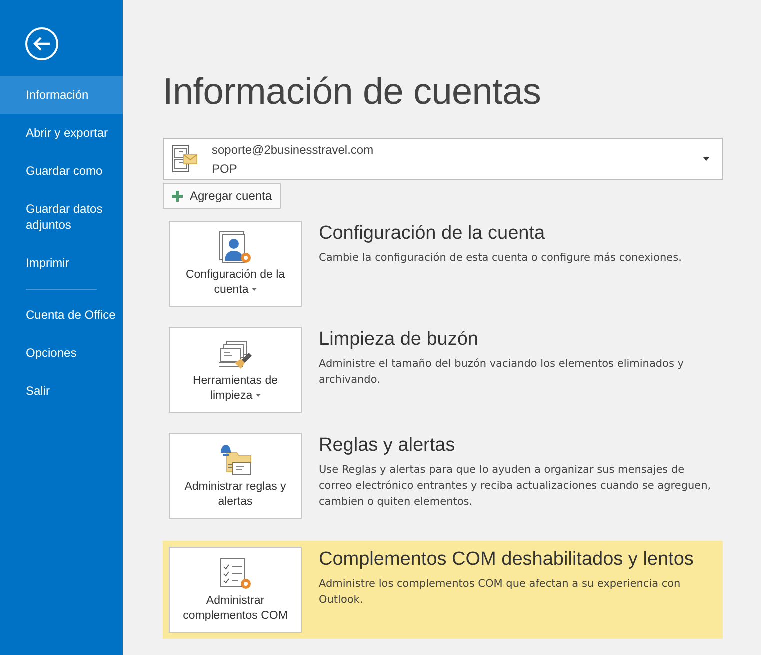 The image size is (761, 655). I want to click on section-tile-button: Configuración de la cuenta, so click(235, 264).